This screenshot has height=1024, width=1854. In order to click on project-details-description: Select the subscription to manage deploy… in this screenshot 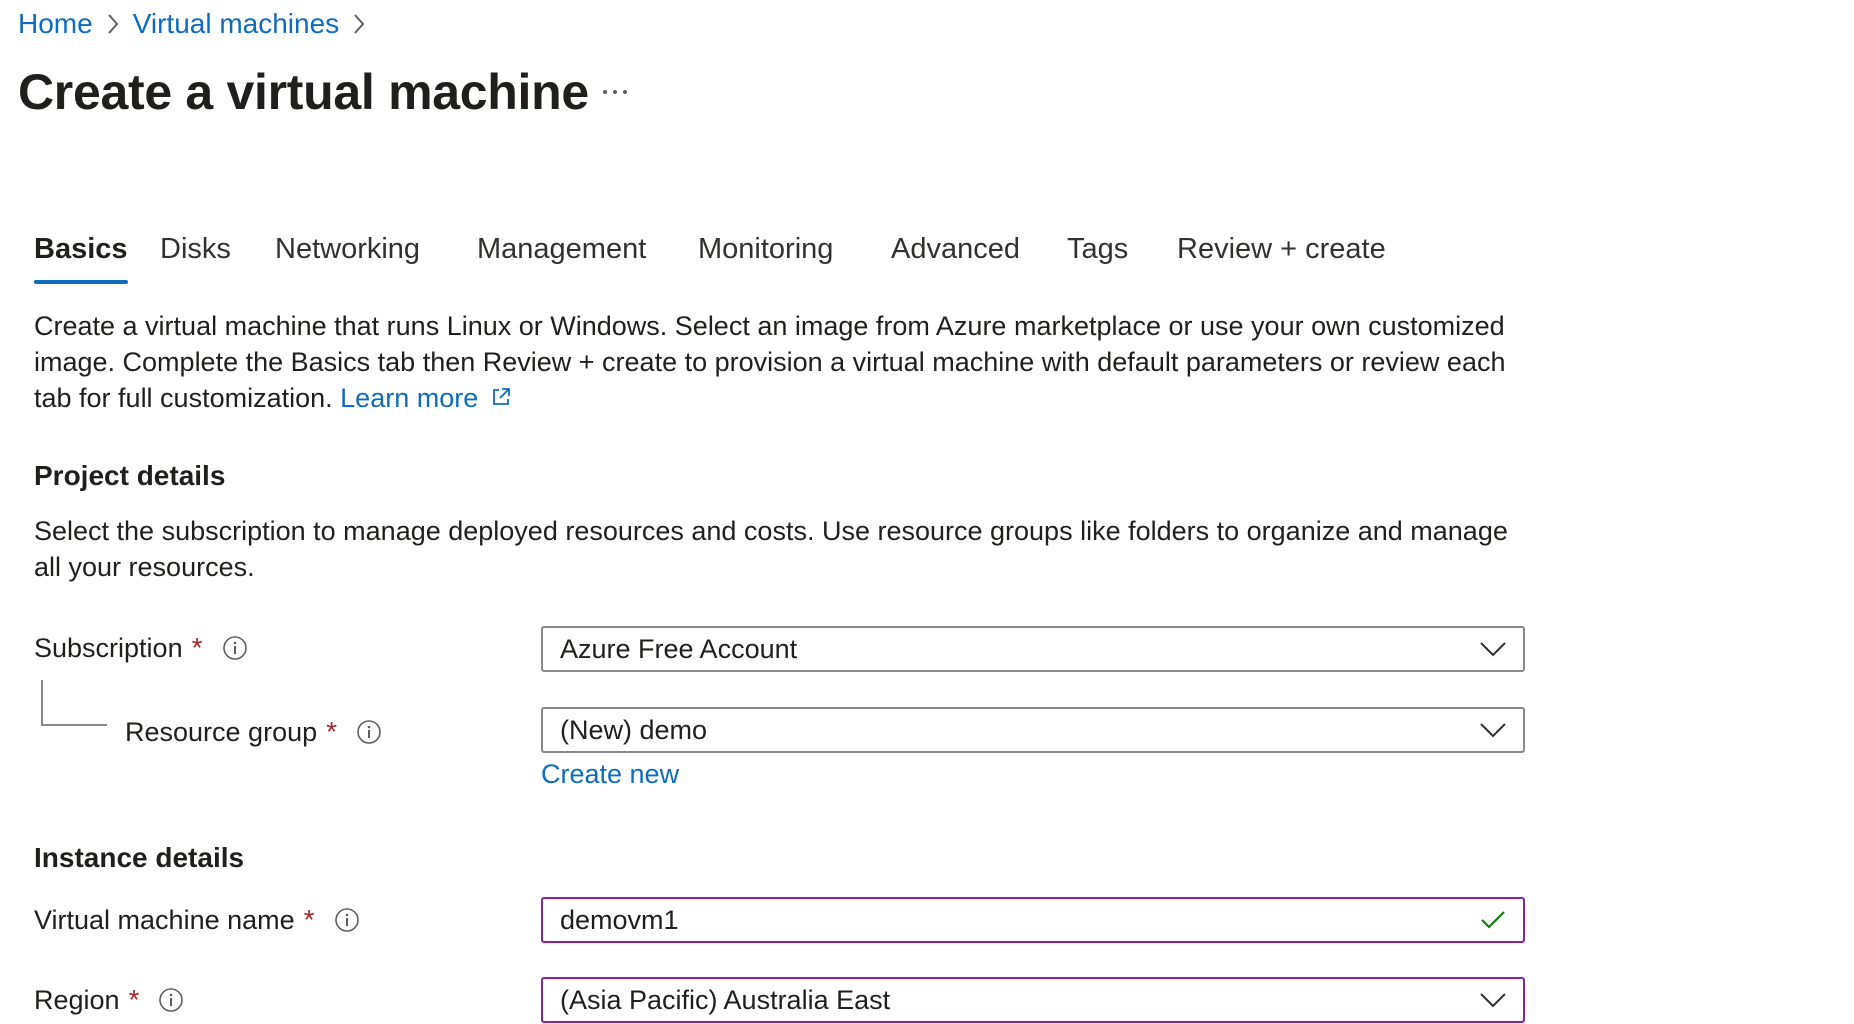, I will do `click(771, 549)`.